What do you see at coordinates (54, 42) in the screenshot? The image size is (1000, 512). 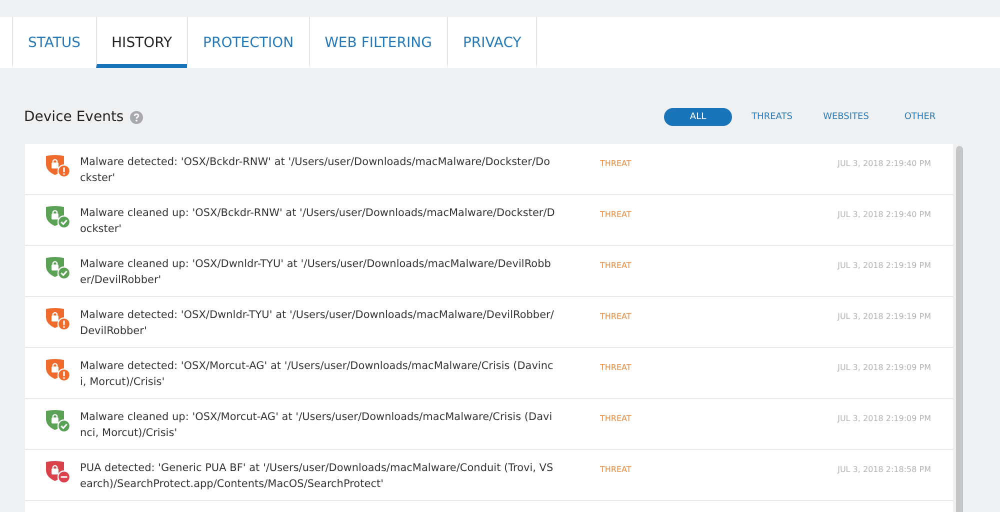 I see `tab: STATUS` at bounding box center [54, 42].